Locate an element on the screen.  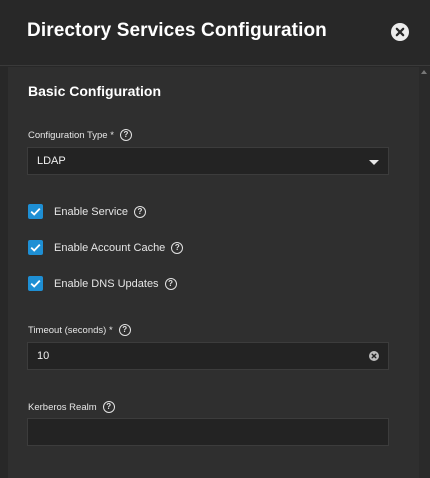
enable-dns-updates-checkbox is located at coordinates (35, 283).